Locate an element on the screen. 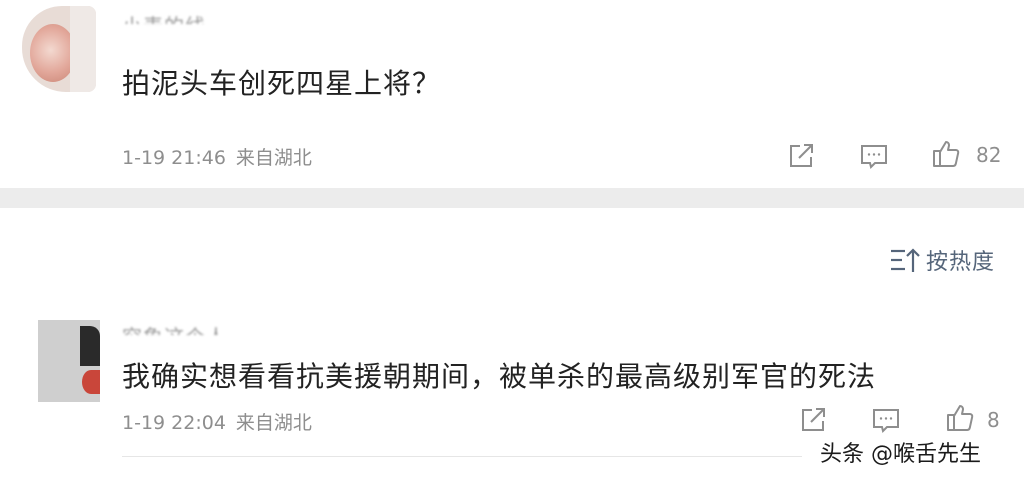 This screenshot has width=1024, height=479. like-count: 82 is located at coordinates (989, 155).